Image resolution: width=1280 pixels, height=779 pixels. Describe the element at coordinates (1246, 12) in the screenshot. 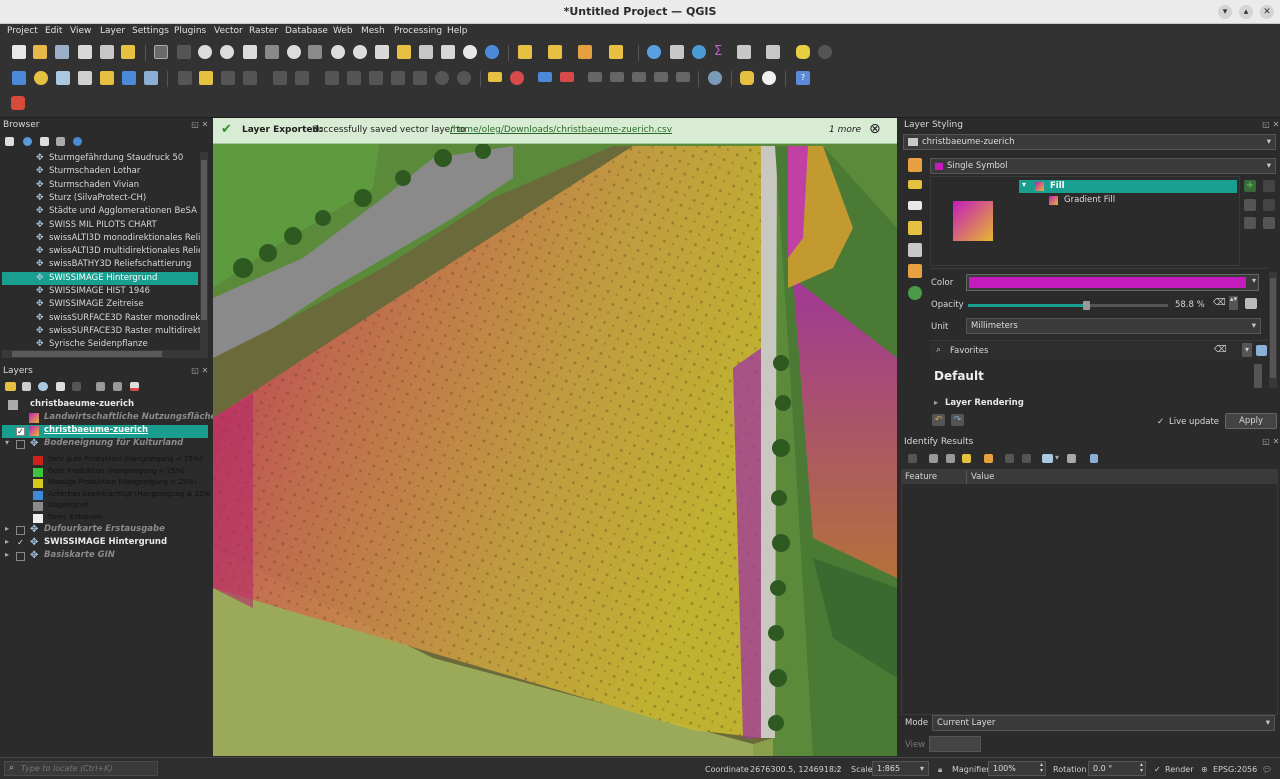

I see `maximize-button: ▴` at that location.